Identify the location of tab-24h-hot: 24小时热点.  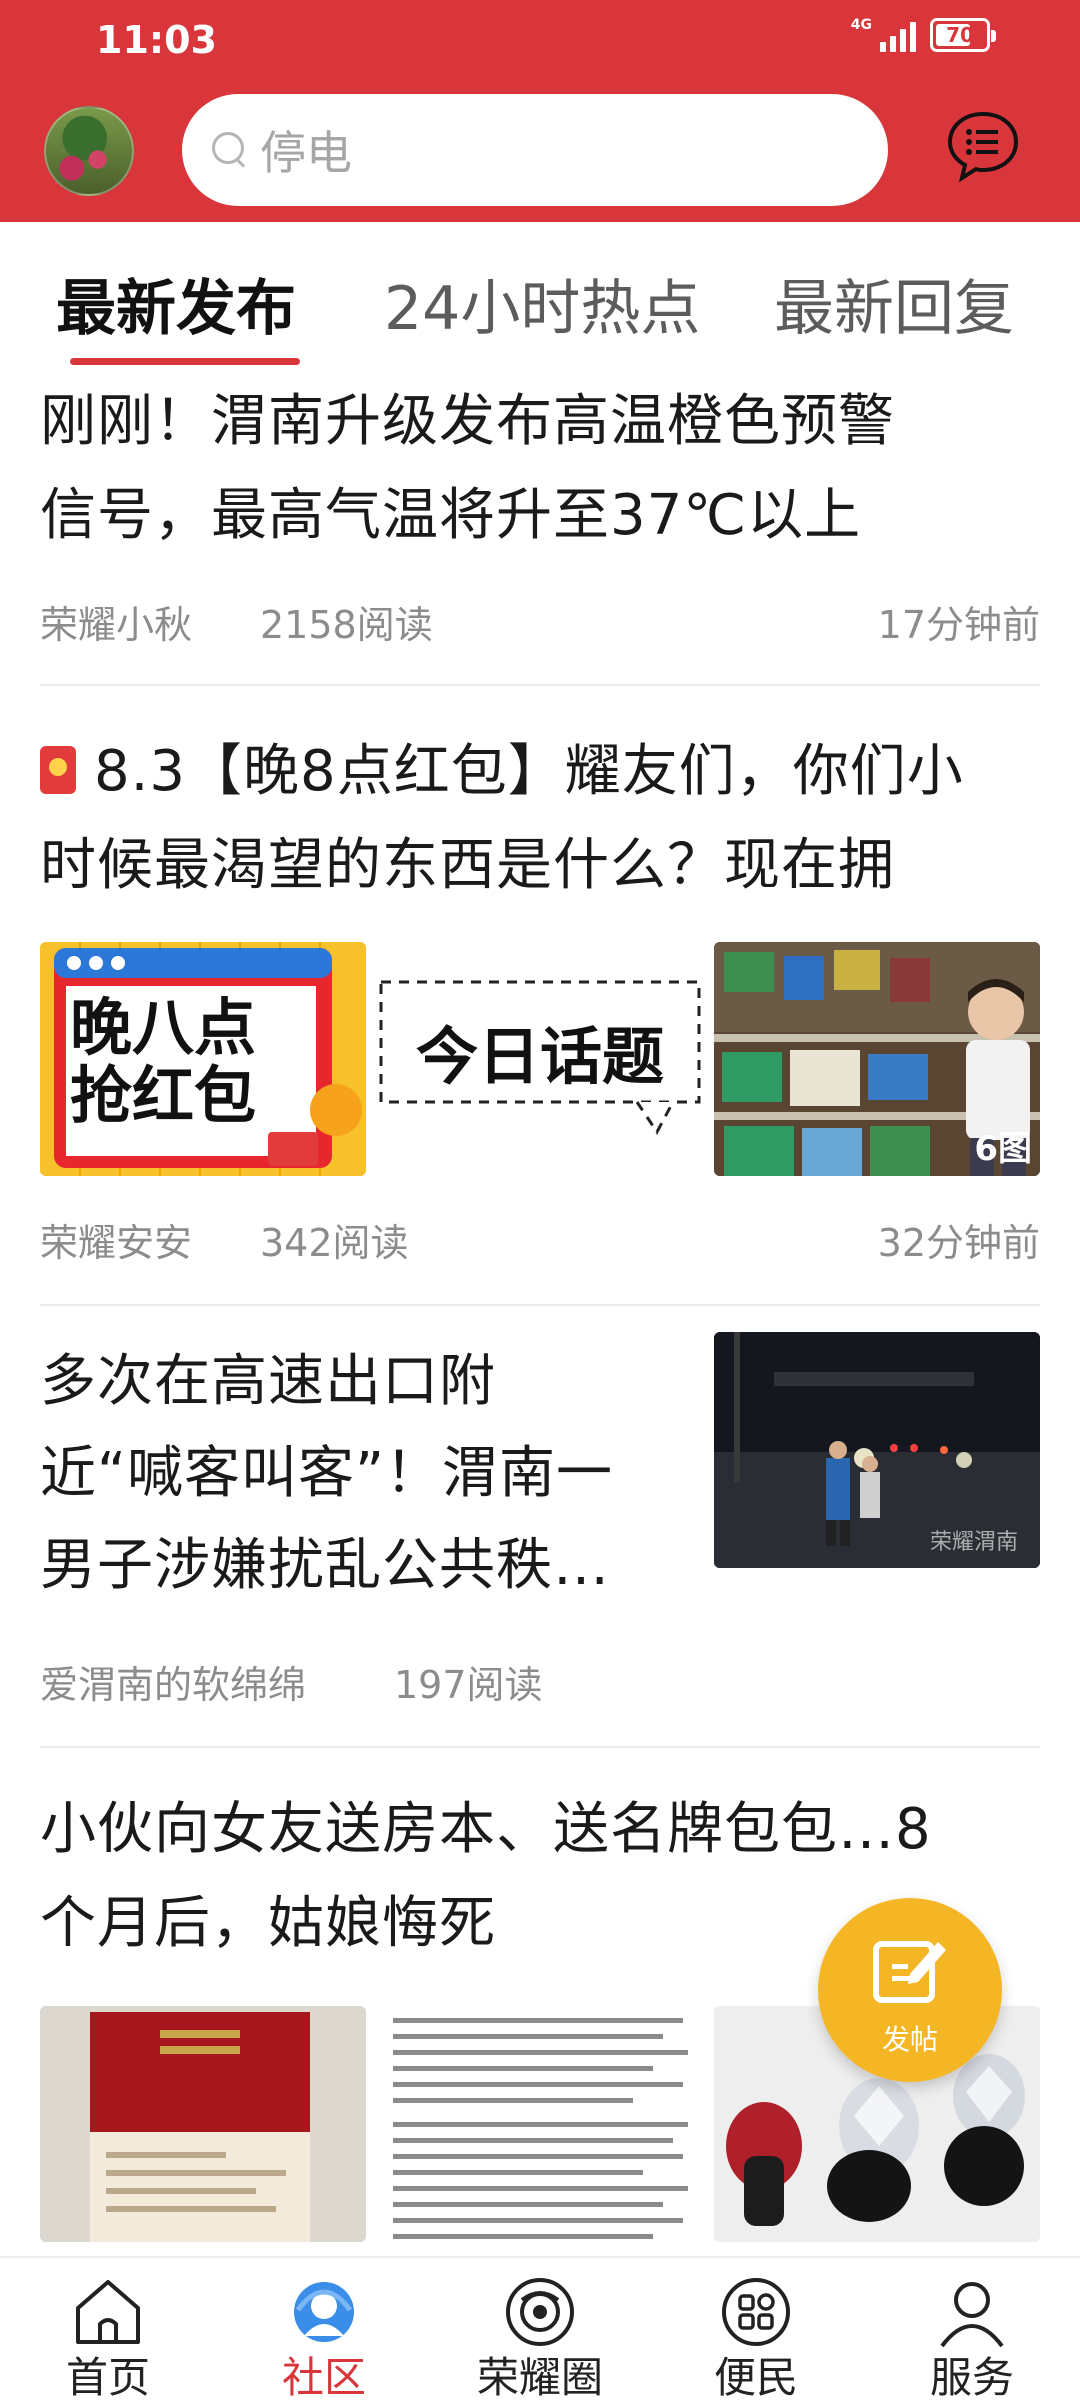
(542, 303).